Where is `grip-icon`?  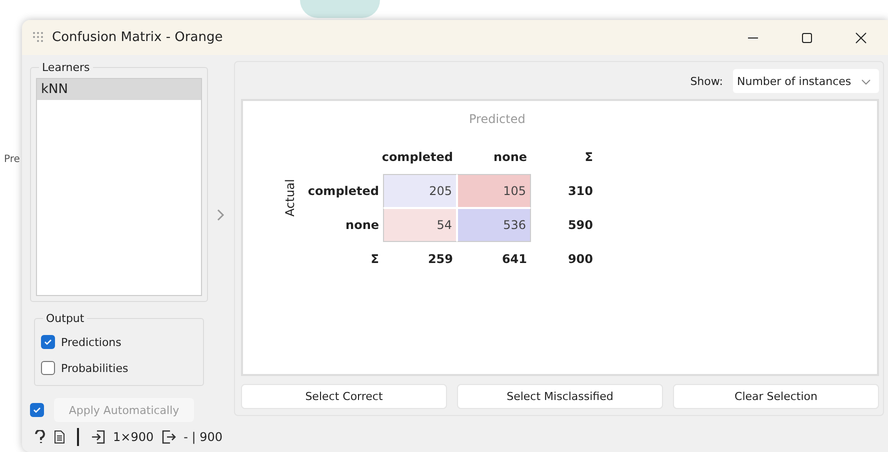
grip-icon is located at coordinates (38, 37).